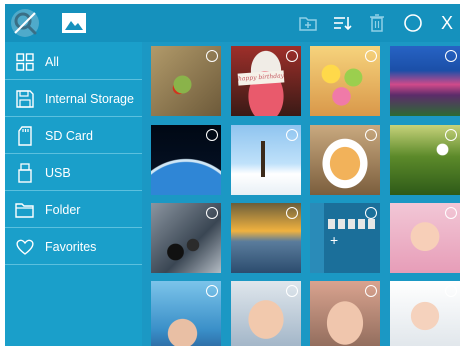 The image size is (463, 349). I want to click on photo-thumbnail-mountain-lake, so click(425, 81).